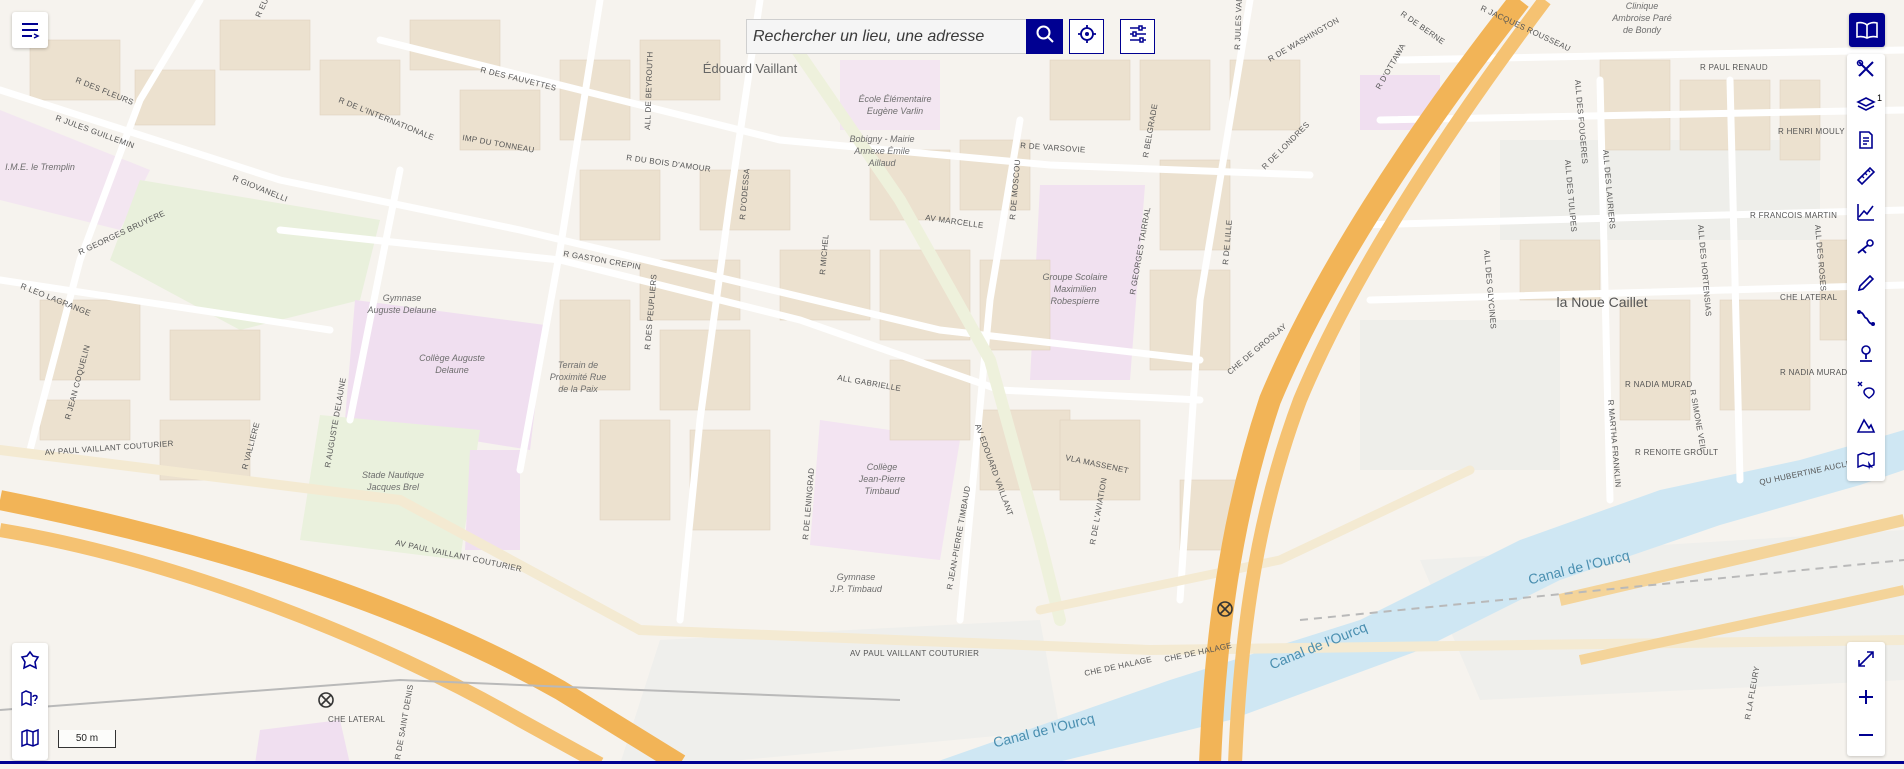 The height and width of the screenshot is (769, 1904). I want to click on legend-button, so click(1866, 143).